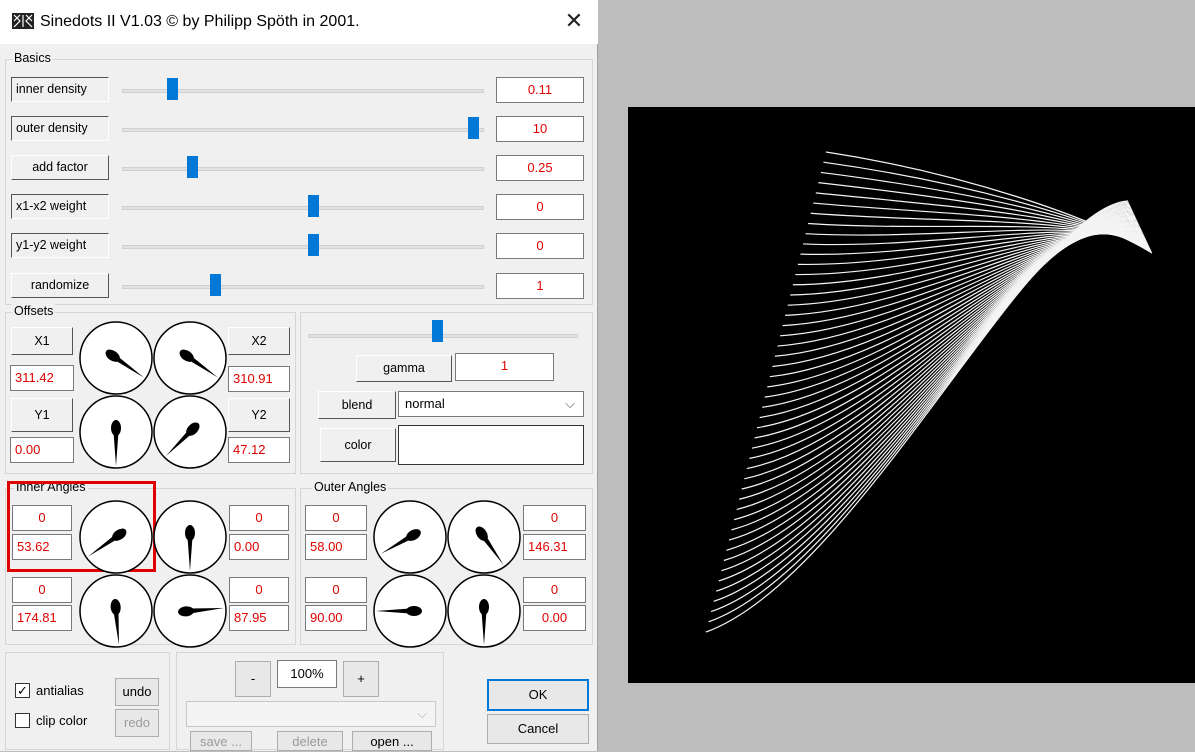 This screenshot has height=752, width=1195. Describe the element at coordinates (538, 695) in the screenshot. I see `ok-button: OK` at that location.